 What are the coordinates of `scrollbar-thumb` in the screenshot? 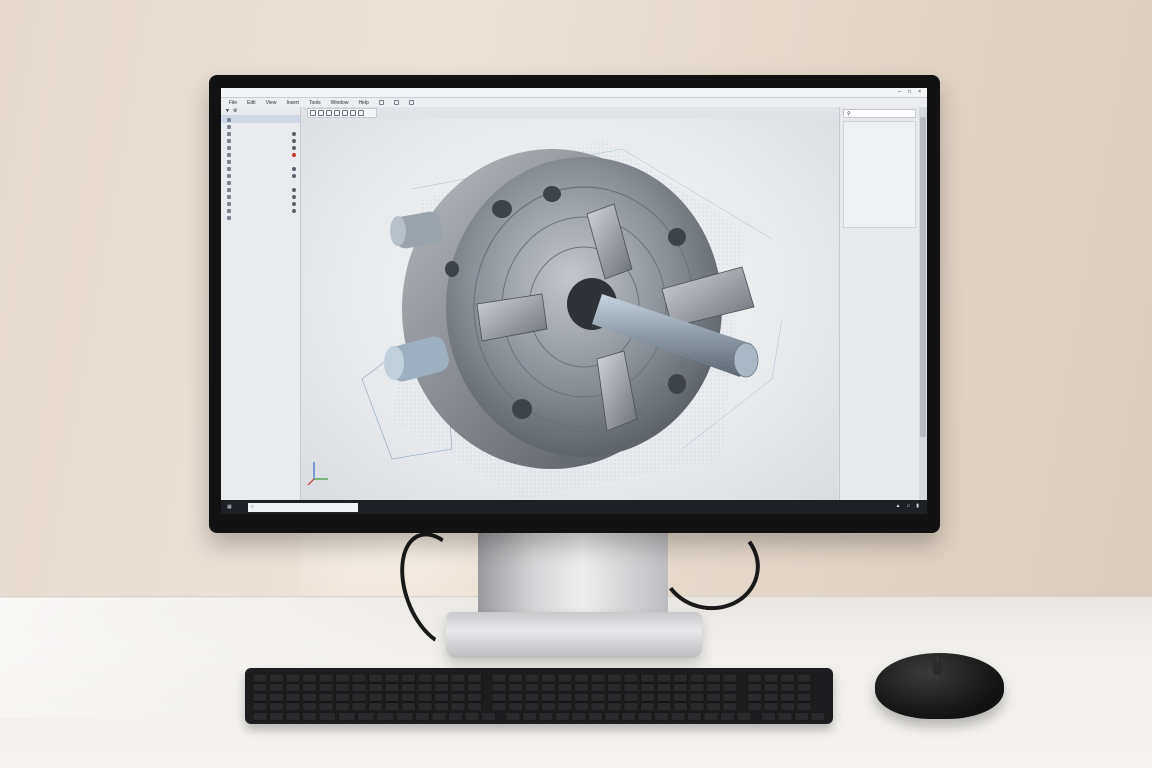 It's located at (923, 277).